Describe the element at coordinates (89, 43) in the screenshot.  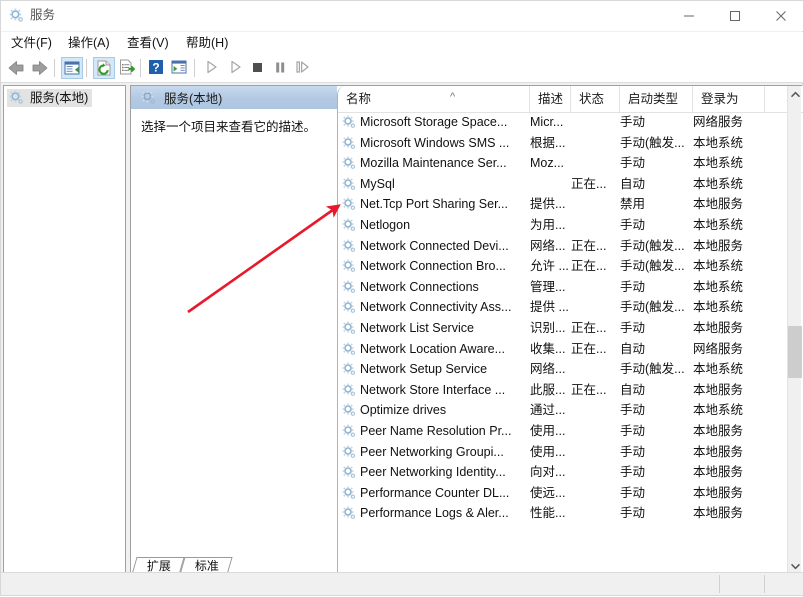
I see `menu-action: 操作(A)` at that location.